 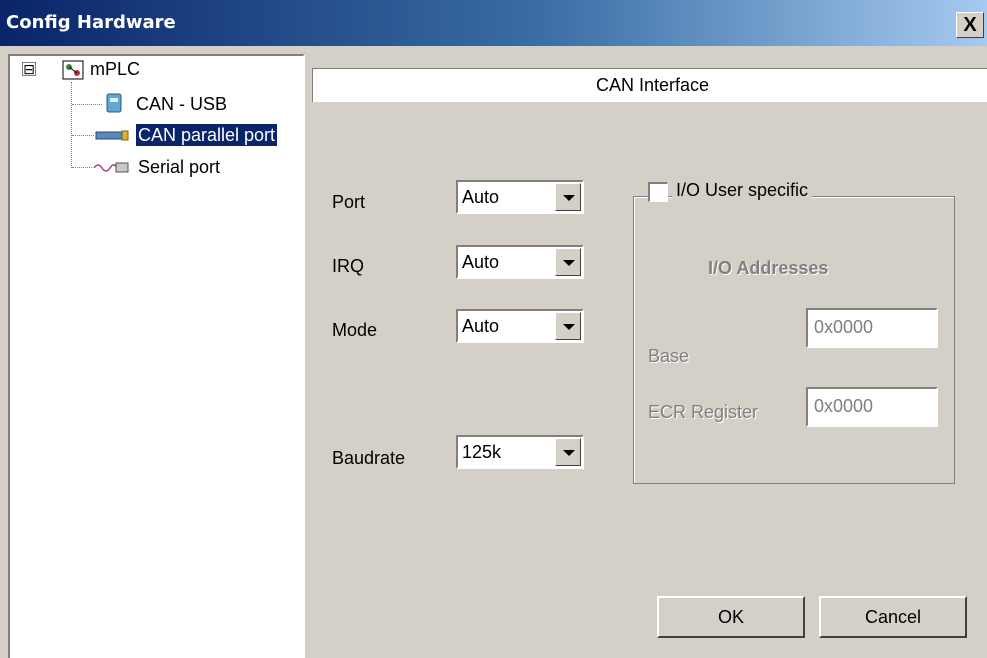 What do you see at coordinates (349, 202) in the screenshot?
I see `port-label: Port` at bounding box center [349, 202].